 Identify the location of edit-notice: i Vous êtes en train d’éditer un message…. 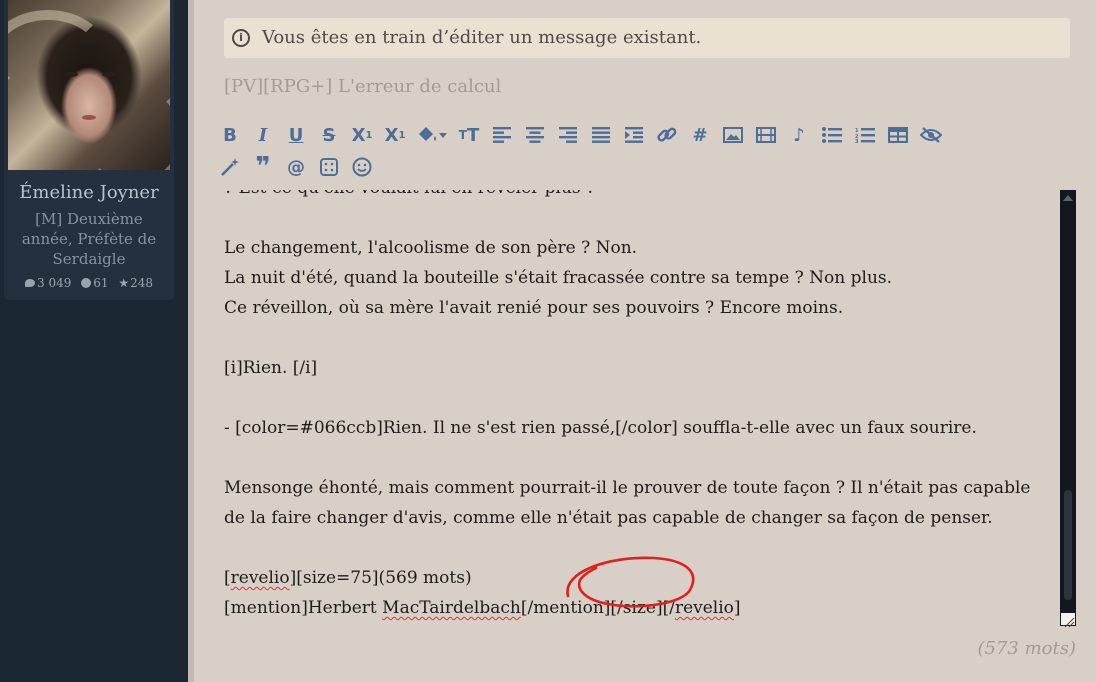
(647, 38).